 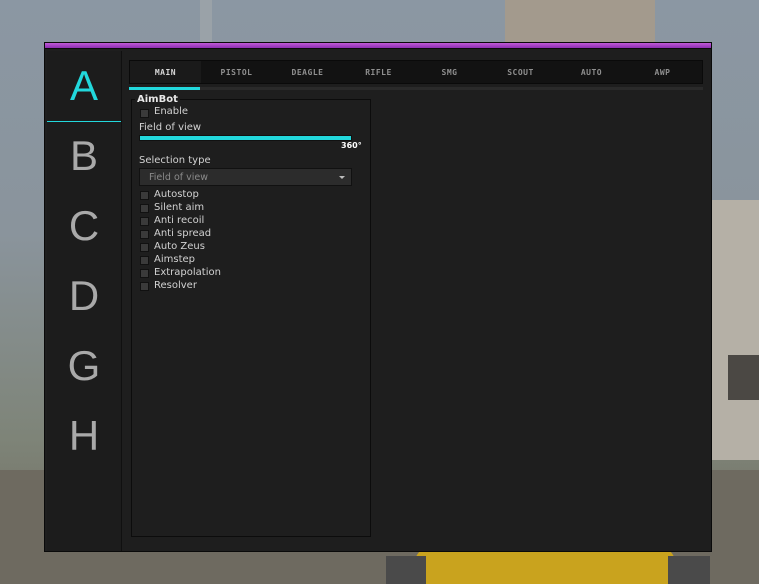 What do you see at coordinates (84, 156) in the screenshot?
I see `sidebar-item-b: B` at bounding box center [84, 156].